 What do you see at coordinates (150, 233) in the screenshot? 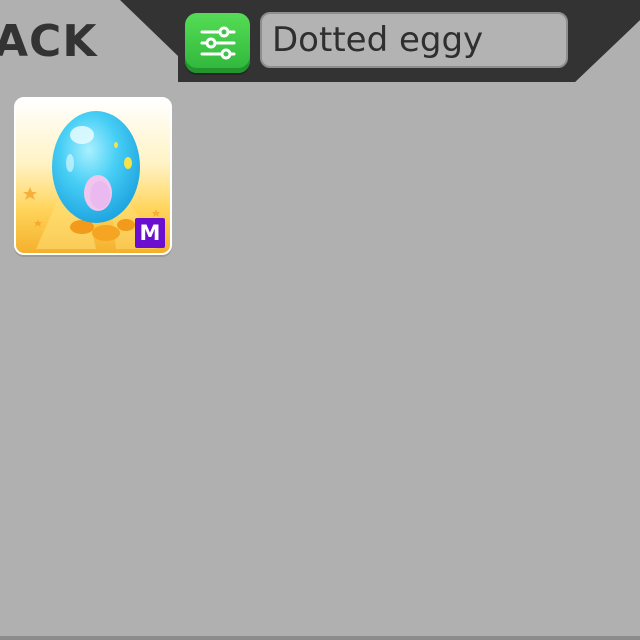
I see `rarity-badge: M` at bounding box center [150, 233].